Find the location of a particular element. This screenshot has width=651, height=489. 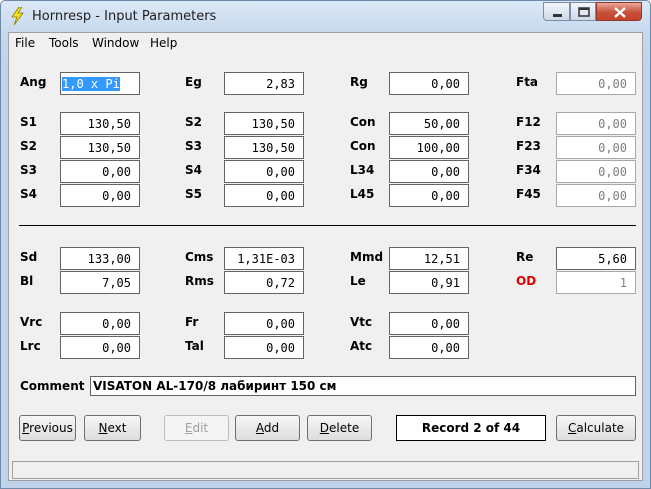

label-f12-r1: F12 is located at coordinates (528, 122).